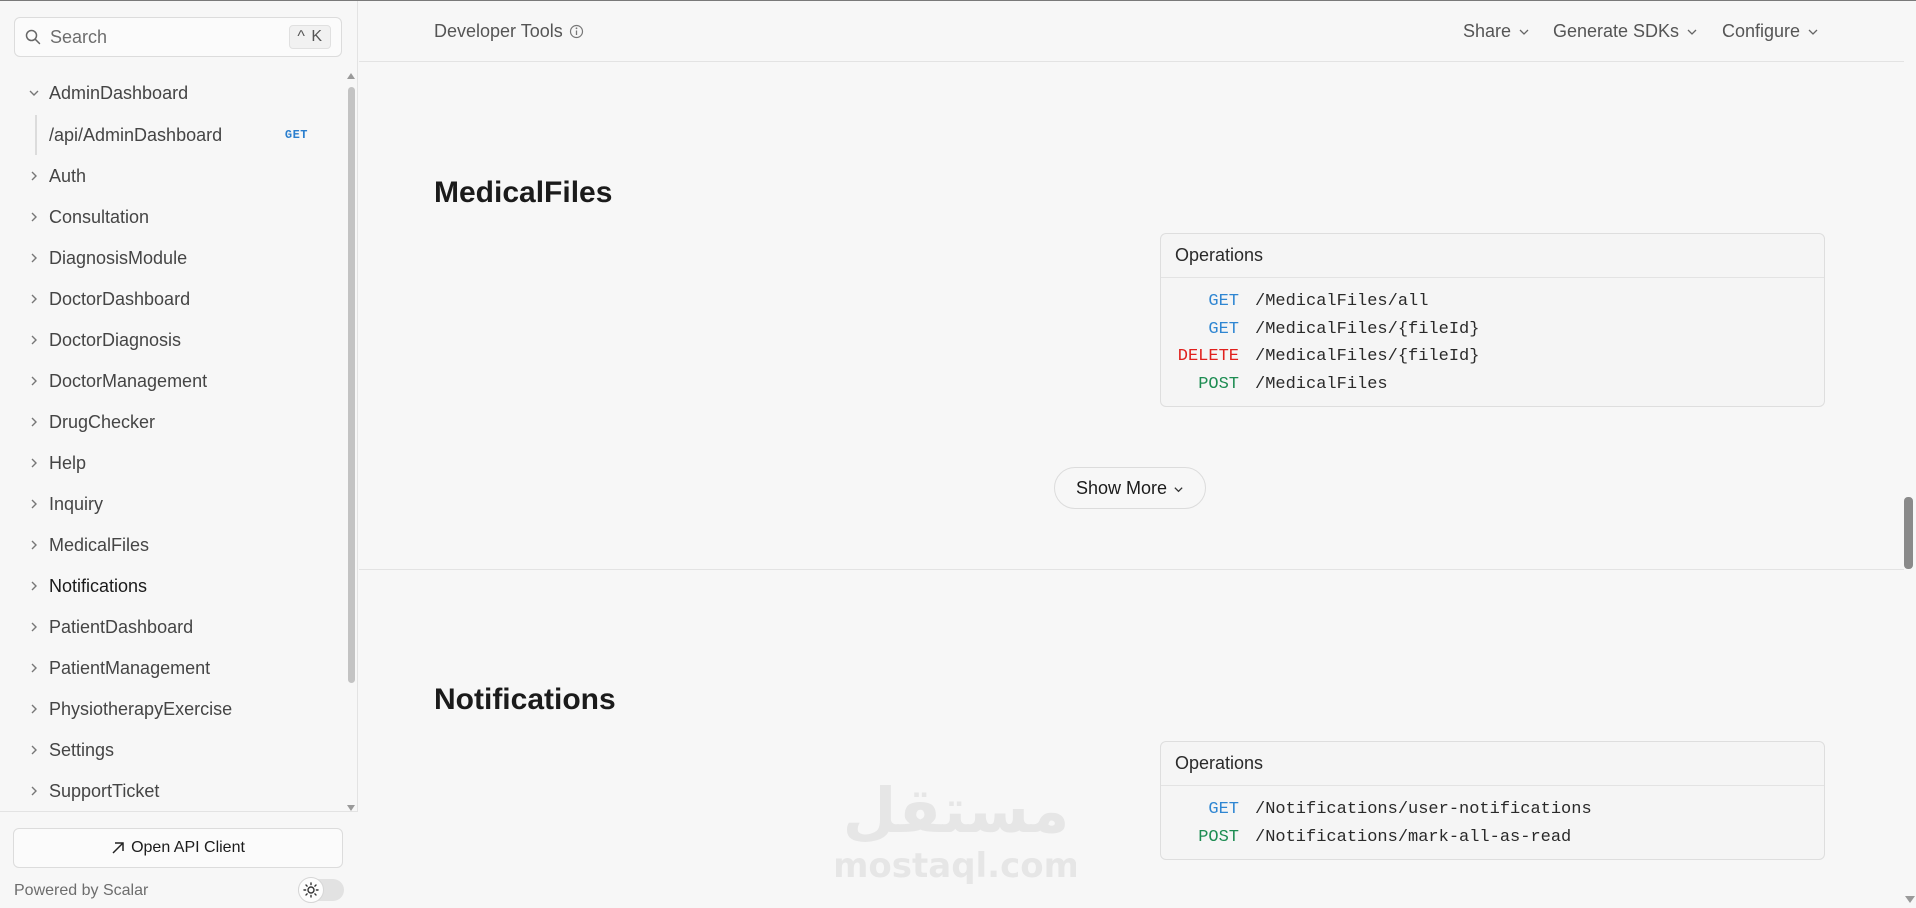 The image size is (1916, 908). Describe the element at coordinates (1487, 31) in the screenshot. I see `share-label: Share` at that location.